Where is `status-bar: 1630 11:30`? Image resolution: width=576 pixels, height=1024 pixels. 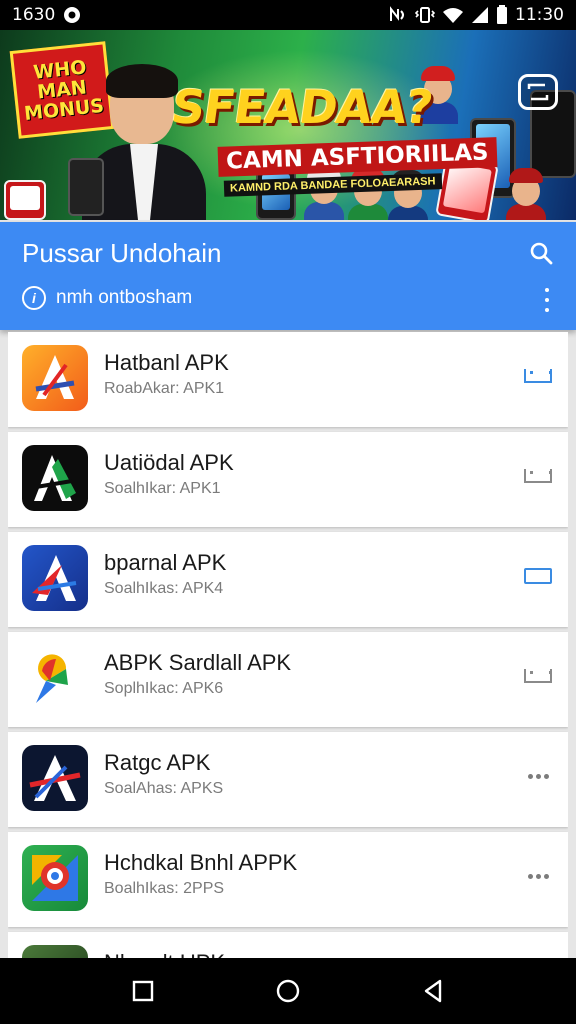
status-bar: 1630 11:30 is located at coordinates (288, 15).